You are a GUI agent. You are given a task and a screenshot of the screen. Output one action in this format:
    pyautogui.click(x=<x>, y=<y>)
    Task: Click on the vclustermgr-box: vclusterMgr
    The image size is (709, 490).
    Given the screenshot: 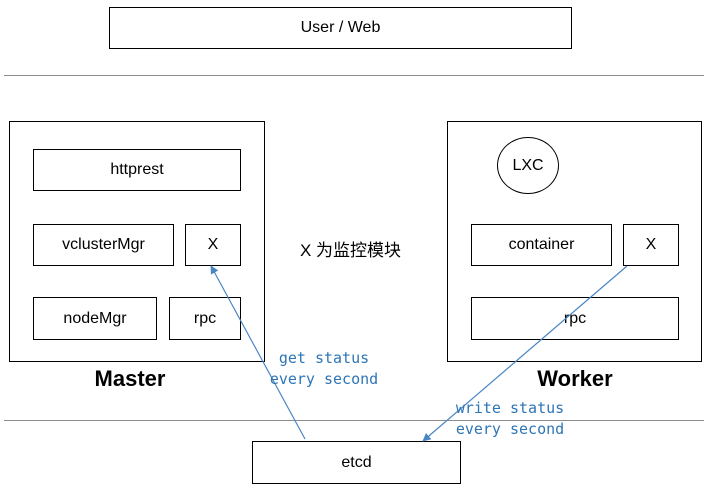 What is the action you would take?
    pyautogui.click(x=103, y=245)
    